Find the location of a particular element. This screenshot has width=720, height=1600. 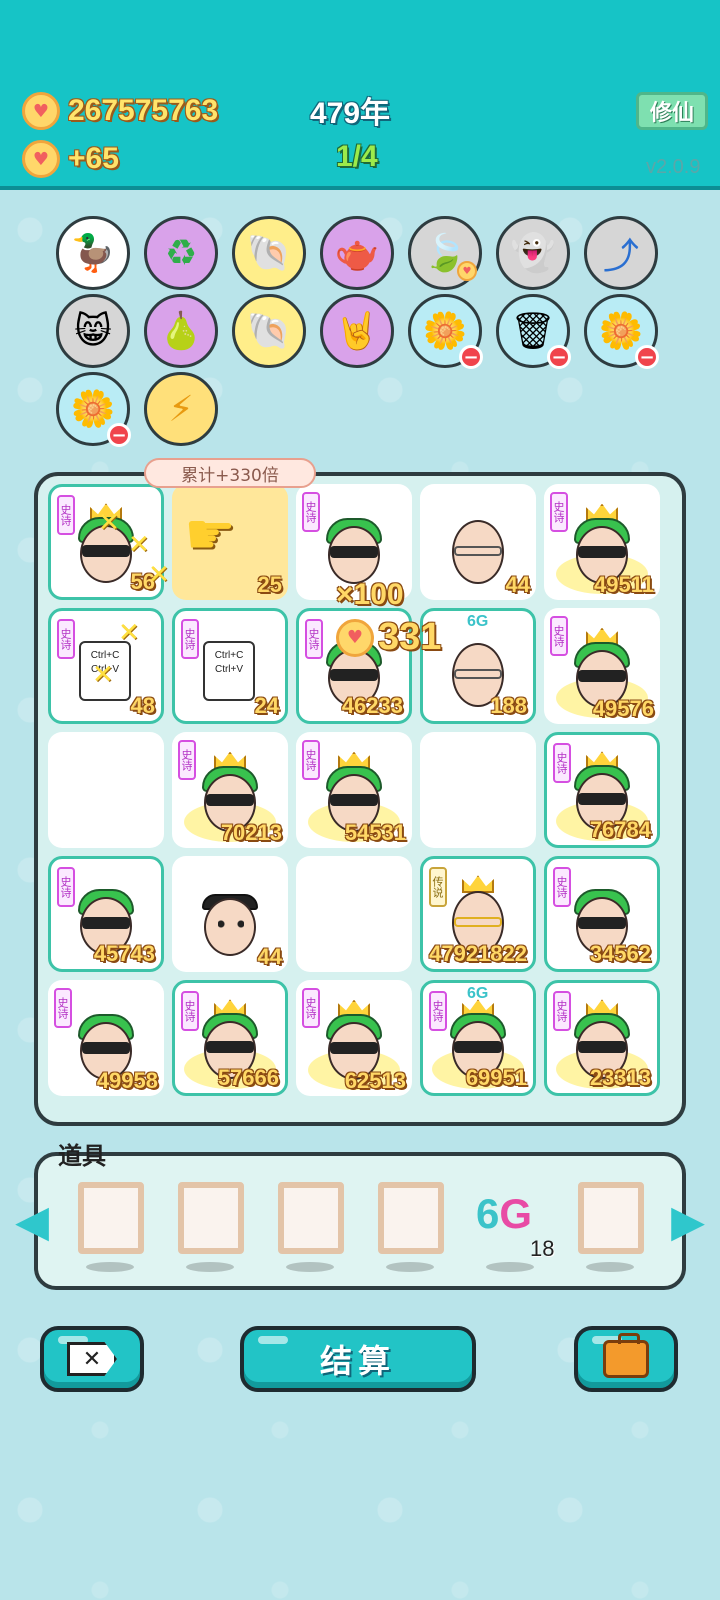

board-cell: 史诗 70213 is located at coordinates (230, 790).